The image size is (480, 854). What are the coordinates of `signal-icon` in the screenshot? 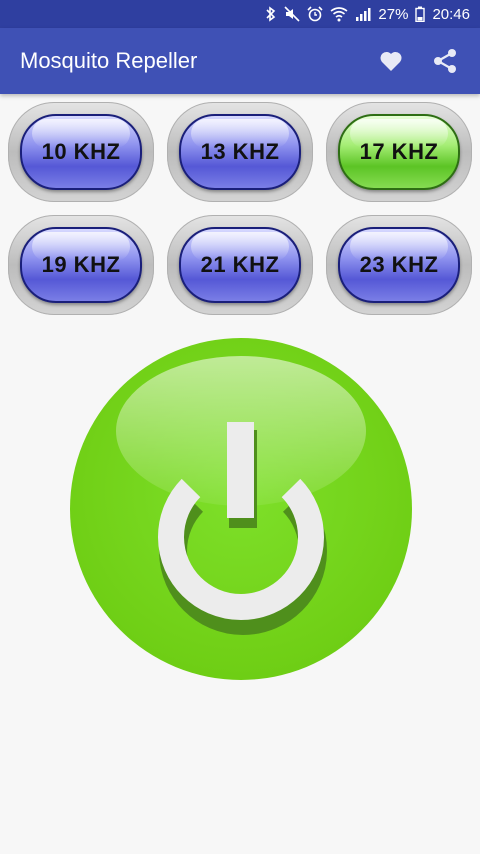 It's located at (363, 14).